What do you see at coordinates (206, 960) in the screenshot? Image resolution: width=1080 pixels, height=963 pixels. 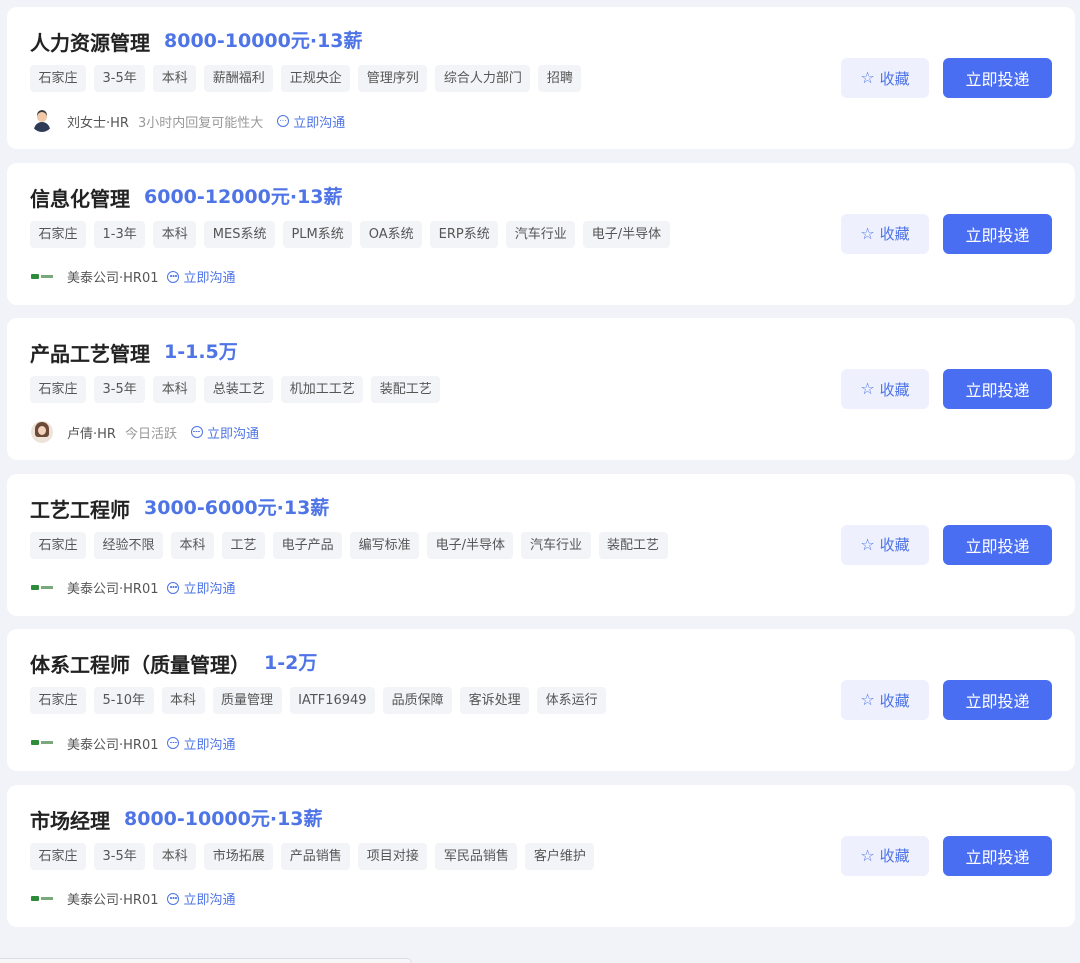 I see `bottom-bar` at bounding box center [206, 960].